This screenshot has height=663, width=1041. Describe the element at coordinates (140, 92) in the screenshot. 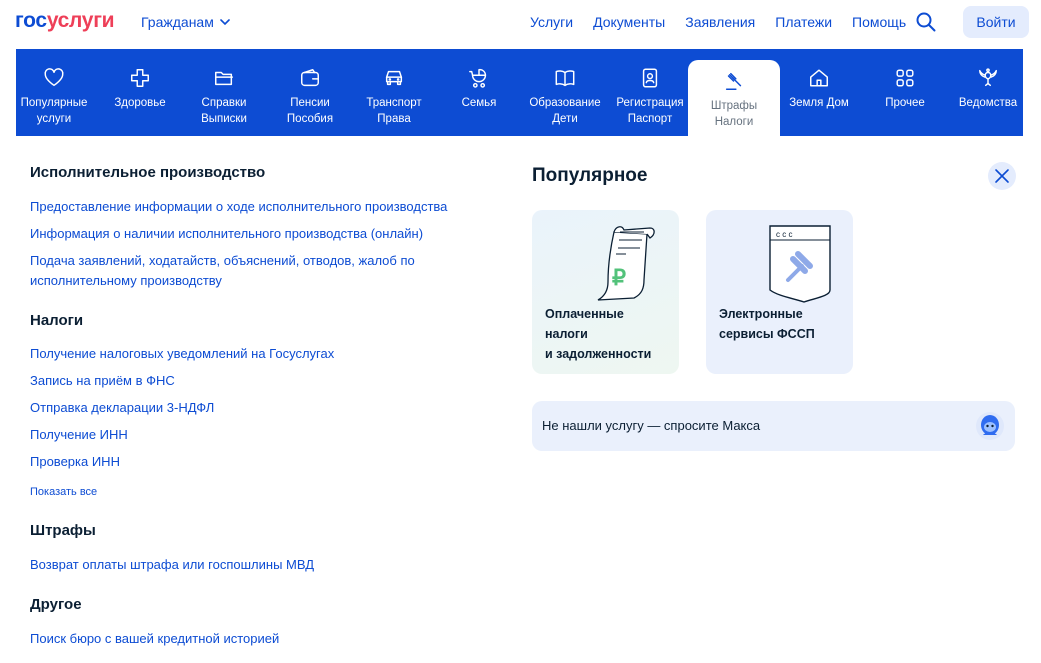

I see `category-health: Здоровье` at that location.